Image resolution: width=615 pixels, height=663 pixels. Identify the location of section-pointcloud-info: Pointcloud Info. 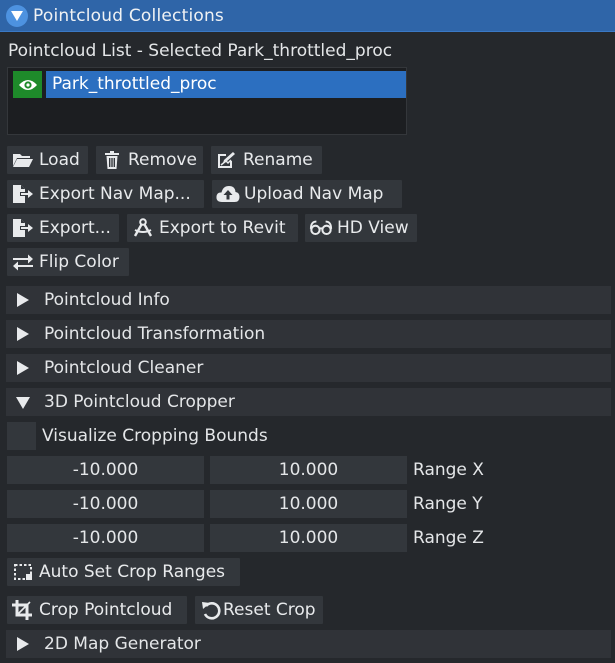
(308, 300).